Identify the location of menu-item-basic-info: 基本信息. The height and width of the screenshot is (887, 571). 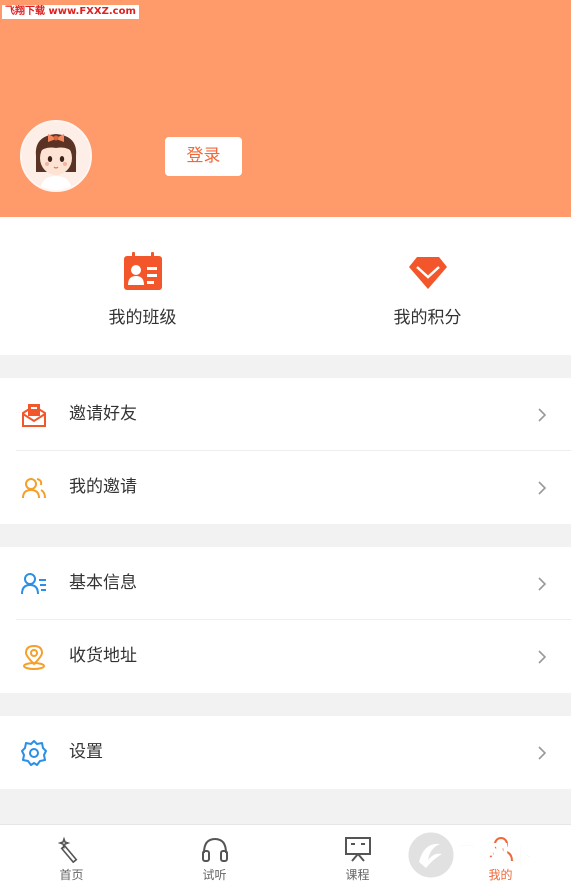
(285, 583).